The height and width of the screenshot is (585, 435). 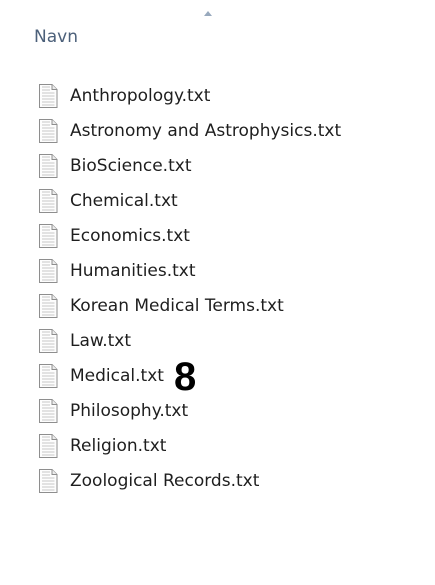 What do you see at coordinates (208, 13) in the screenshot?
I see `sort-ascending-icon` at bounding box center [208, 13].